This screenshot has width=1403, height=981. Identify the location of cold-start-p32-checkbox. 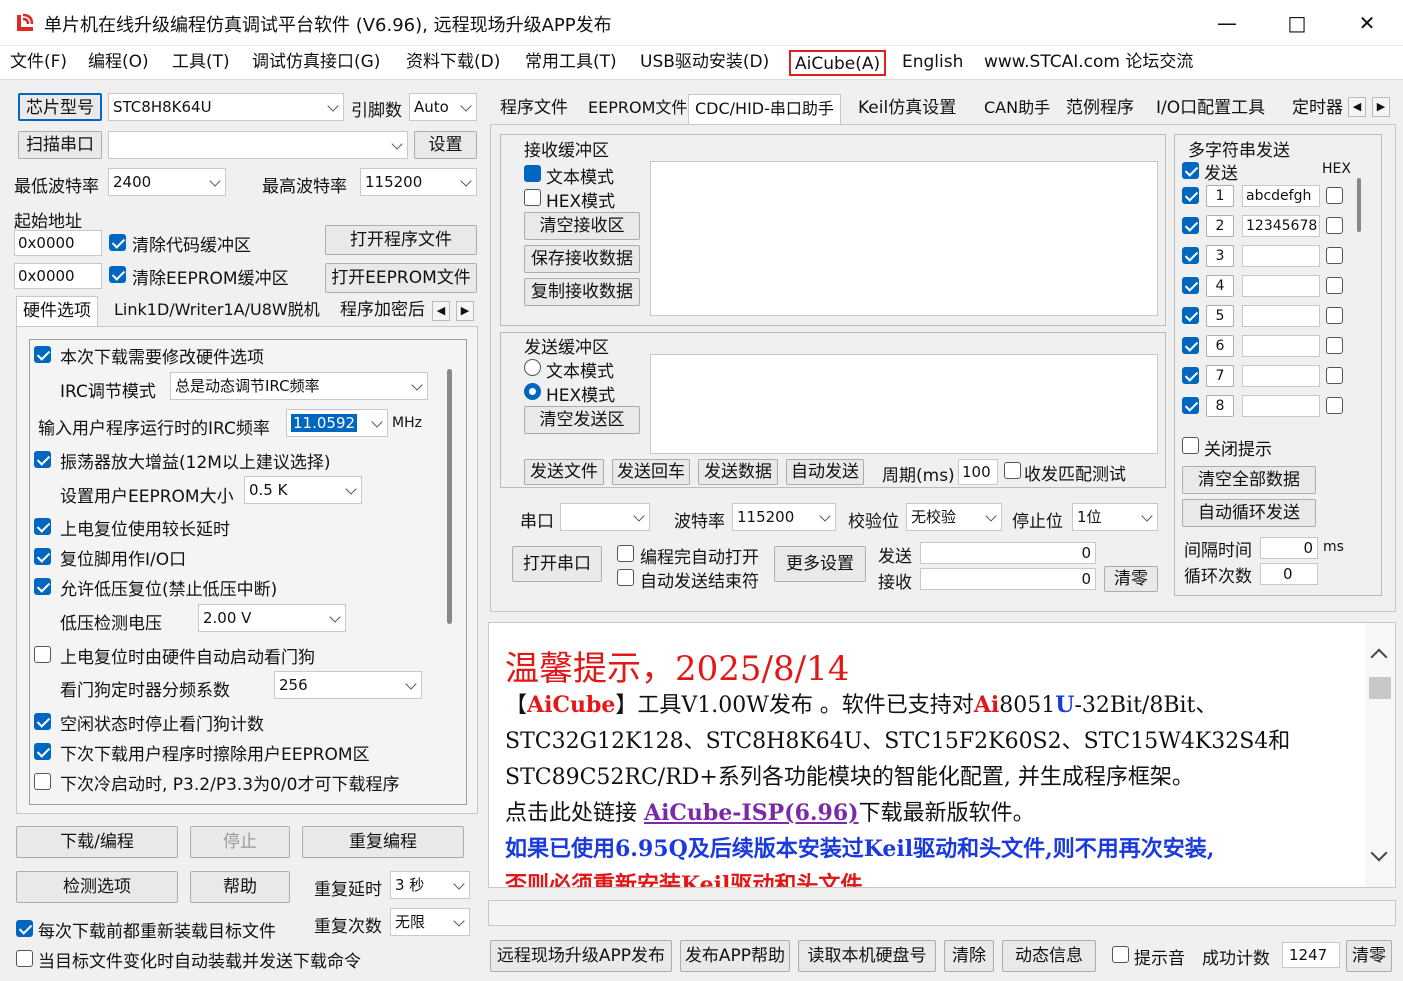
(42, 781).